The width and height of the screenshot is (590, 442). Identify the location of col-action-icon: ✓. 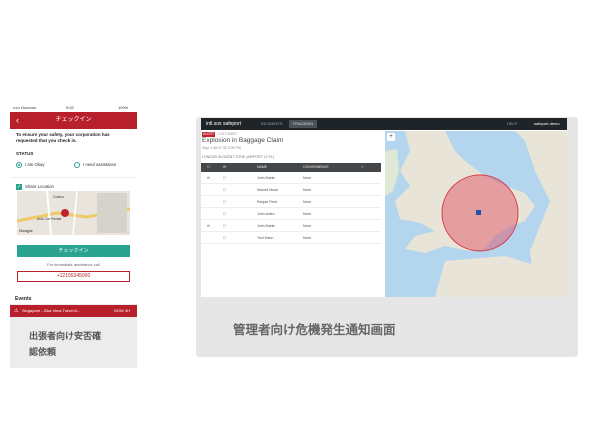
(362, 167).